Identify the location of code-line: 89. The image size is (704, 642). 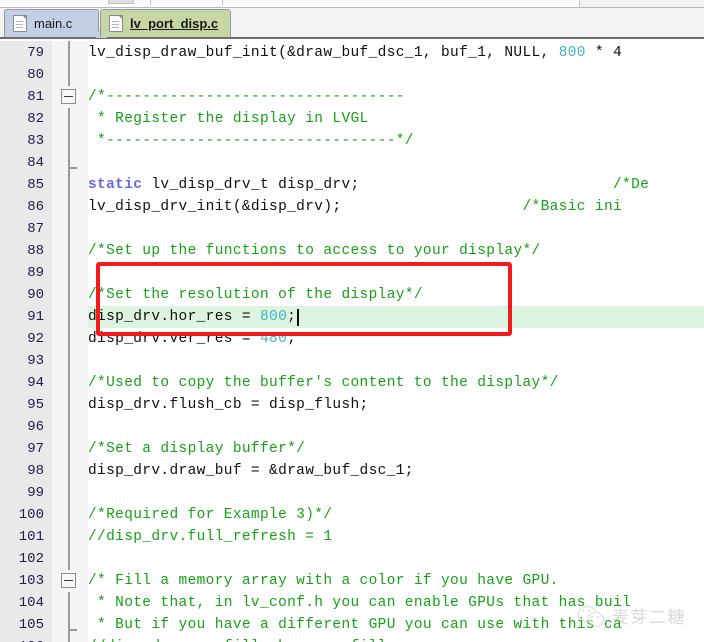
(352, 273).